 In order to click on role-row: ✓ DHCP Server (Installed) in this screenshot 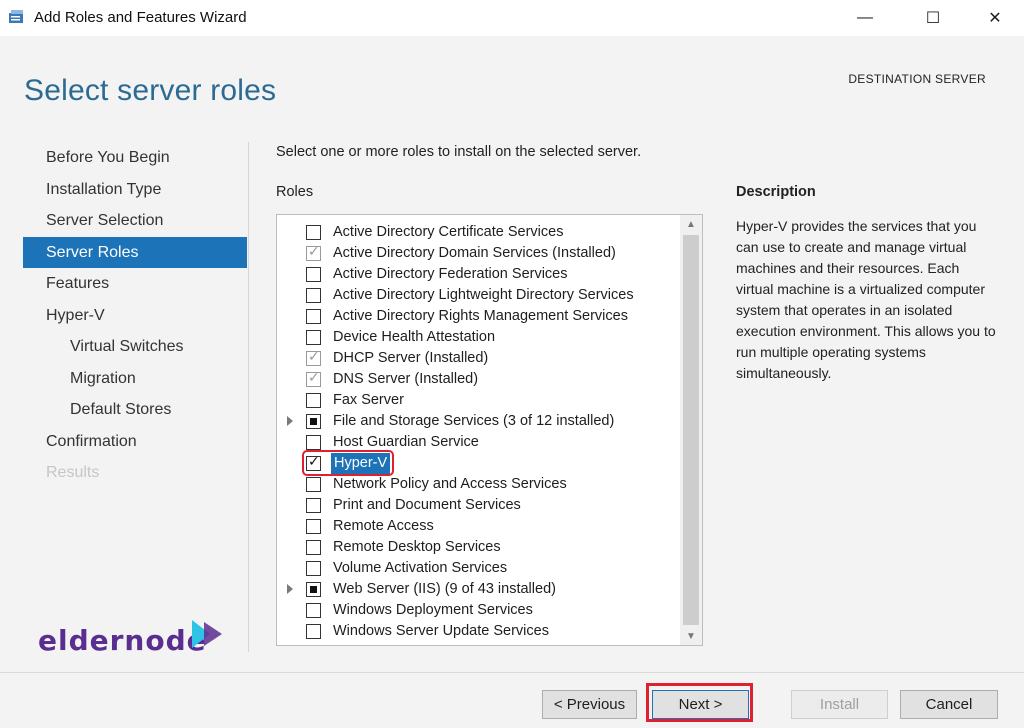, I will do `click(477, 358)`.